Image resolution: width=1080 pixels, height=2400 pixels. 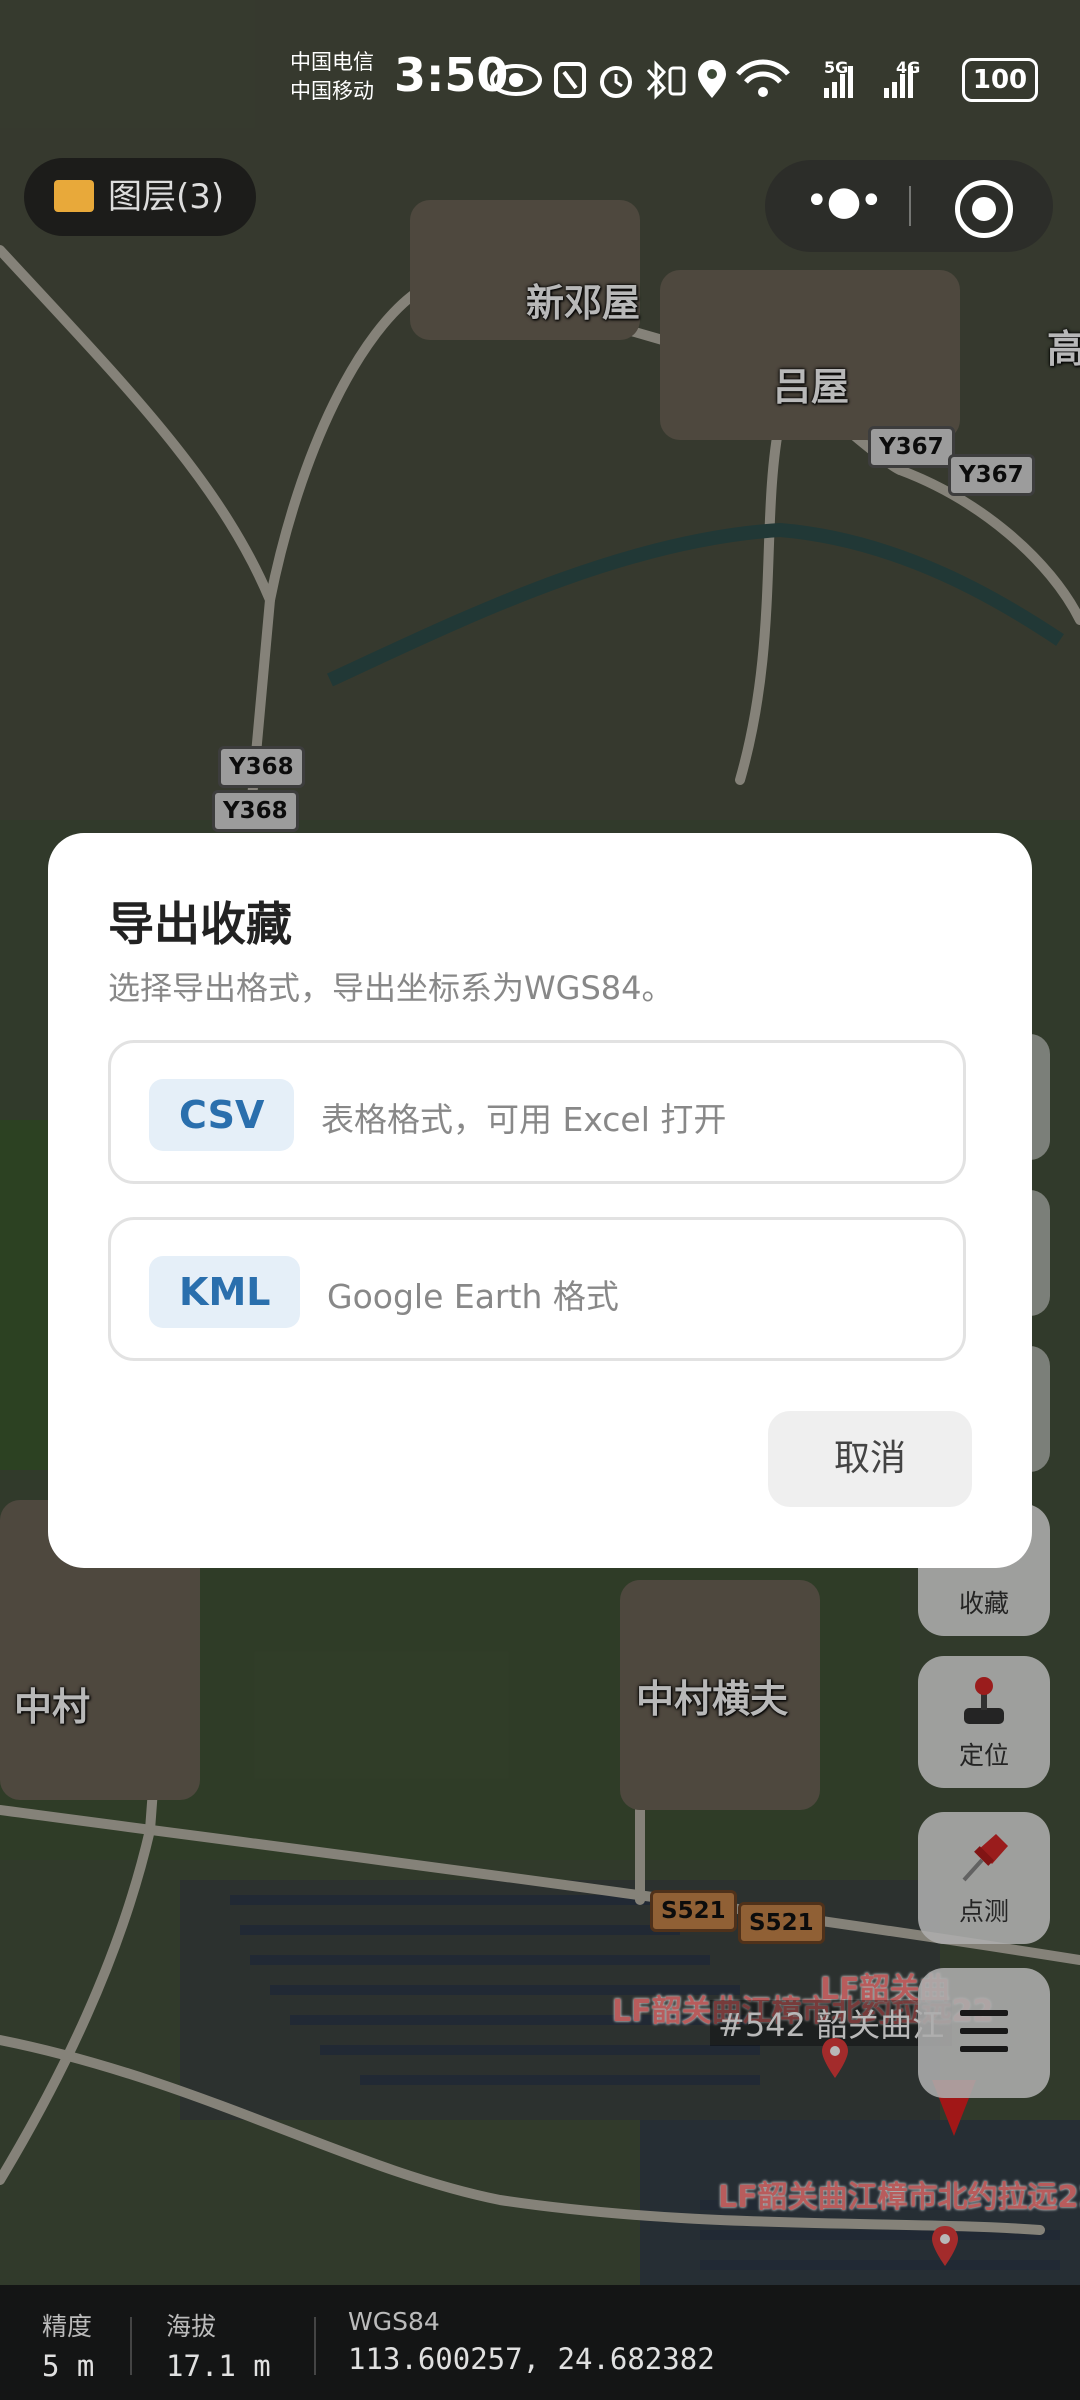 I want to click on cancel-button: 取消, so click(x=870, y=1459).